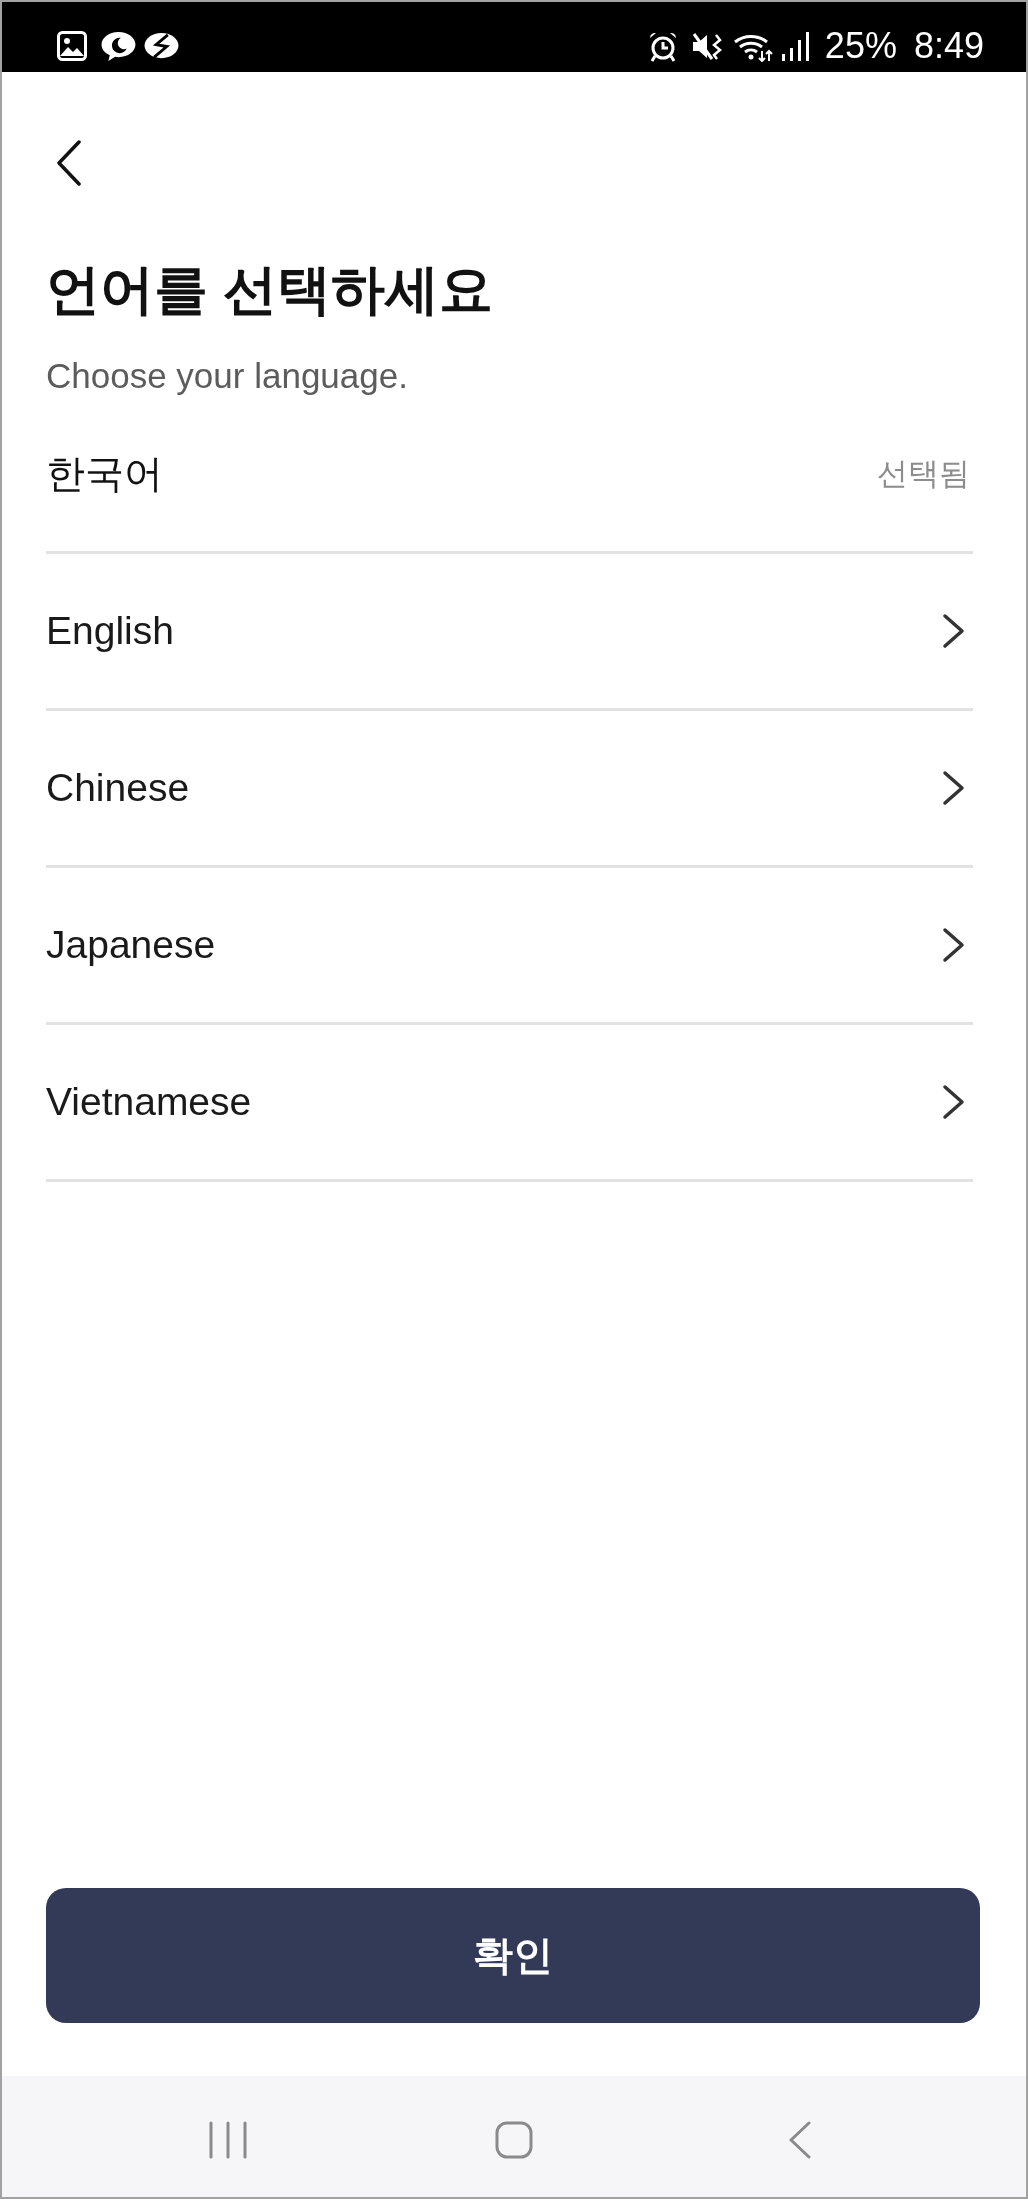 This screenshot has width=1028, height=2199. I want to click on page-subtitle: Choose your language., so click(227, 376).